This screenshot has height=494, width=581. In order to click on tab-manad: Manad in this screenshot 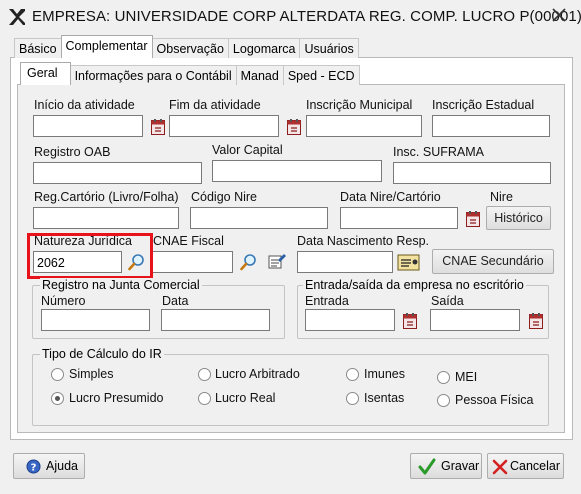, I will do `click(259, 75)`.